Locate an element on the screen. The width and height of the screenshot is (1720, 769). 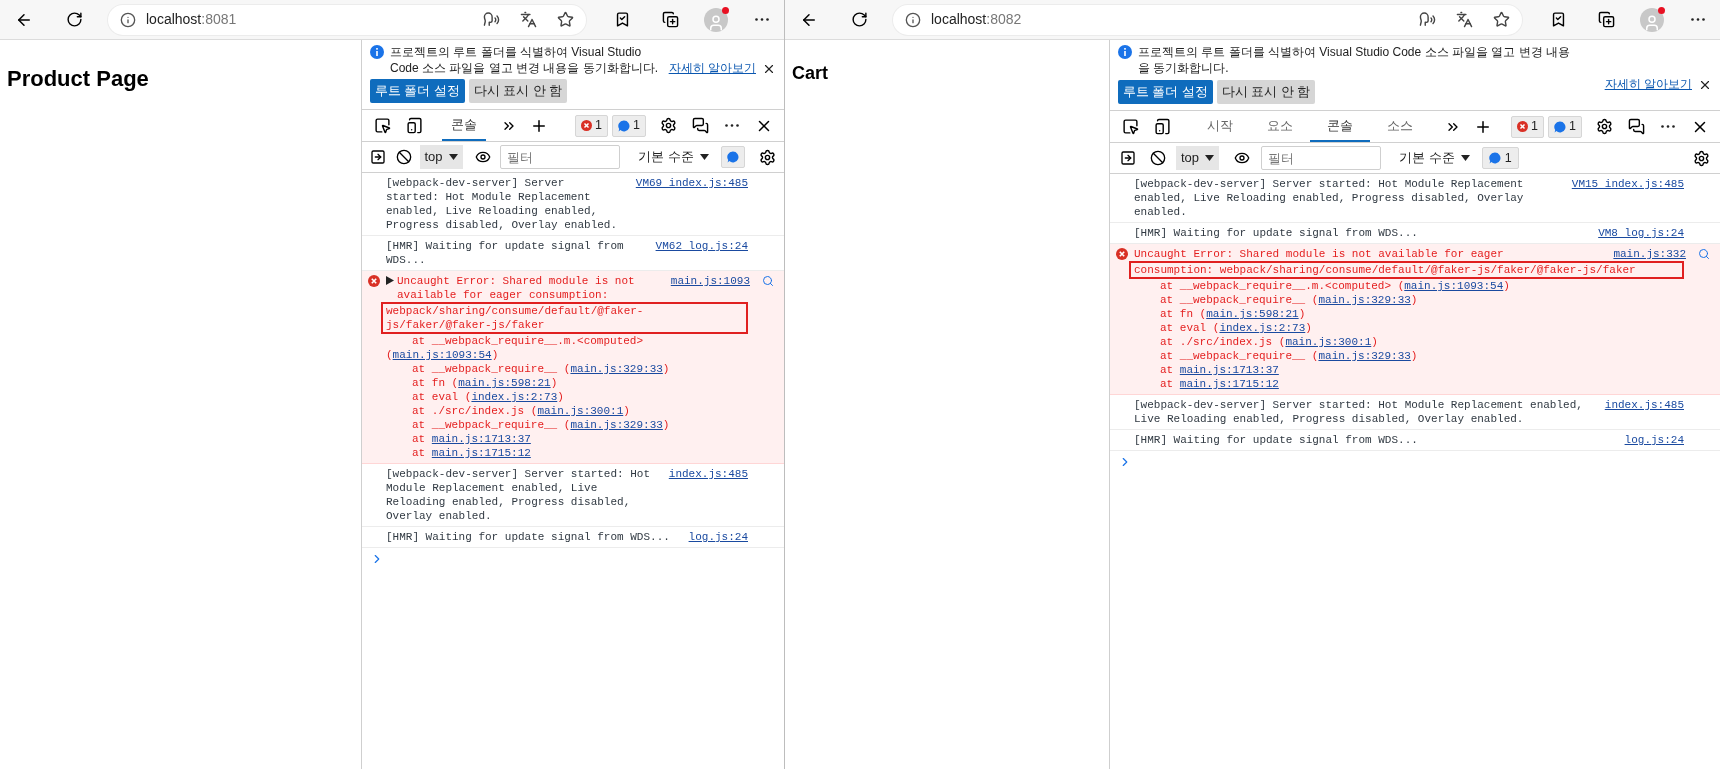
expand-triangle-icon is located at coordinates (390, 280).